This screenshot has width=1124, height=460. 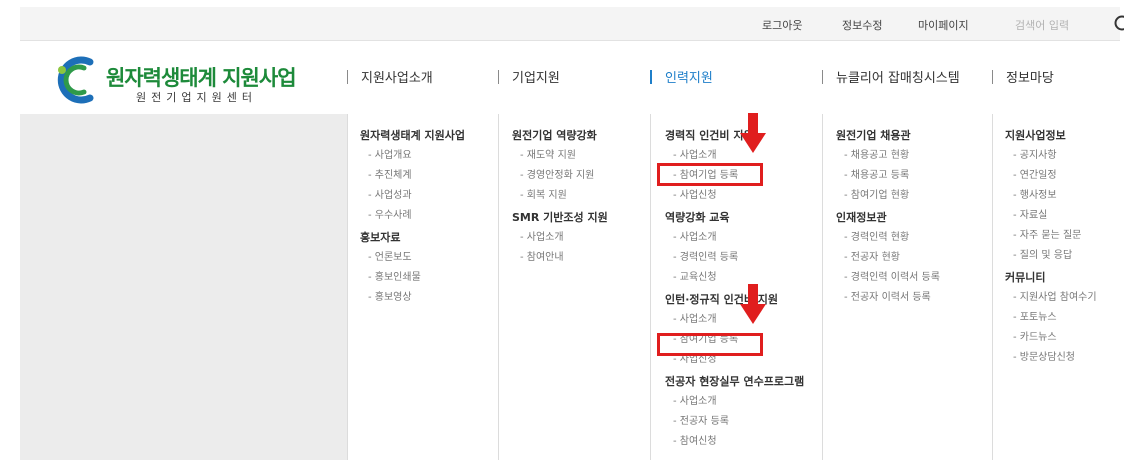 I want to click on menu-group-title: 역량강화 교육, so click(x=734, y=218).